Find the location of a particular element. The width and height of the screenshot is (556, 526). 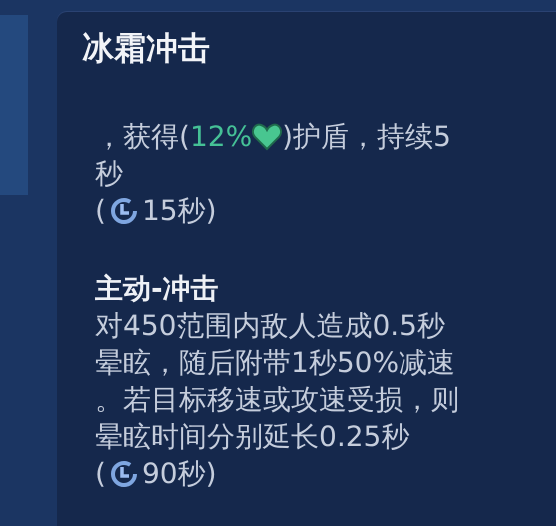

description-text: ，获得( is located at coordinates (142, 137).